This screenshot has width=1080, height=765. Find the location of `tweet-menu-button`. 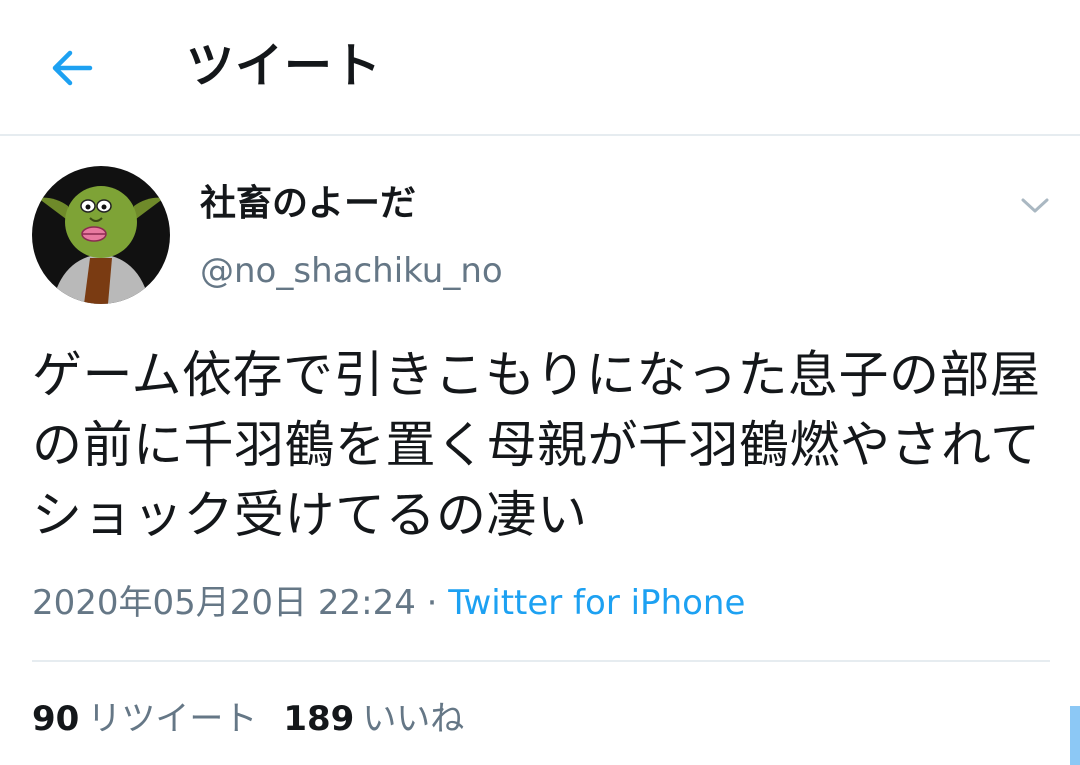

tweet-menu-button is located at coordinates (1035, 206).